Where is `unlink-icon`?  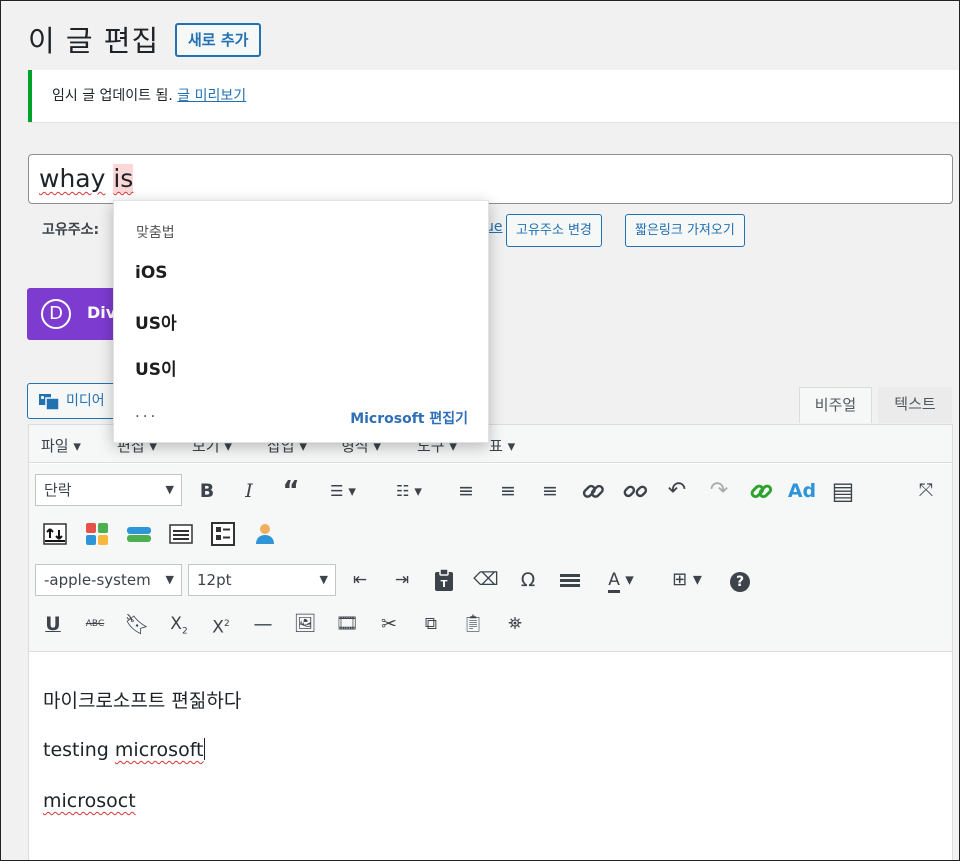 unlink-icon is located at coordinates (635, 491).